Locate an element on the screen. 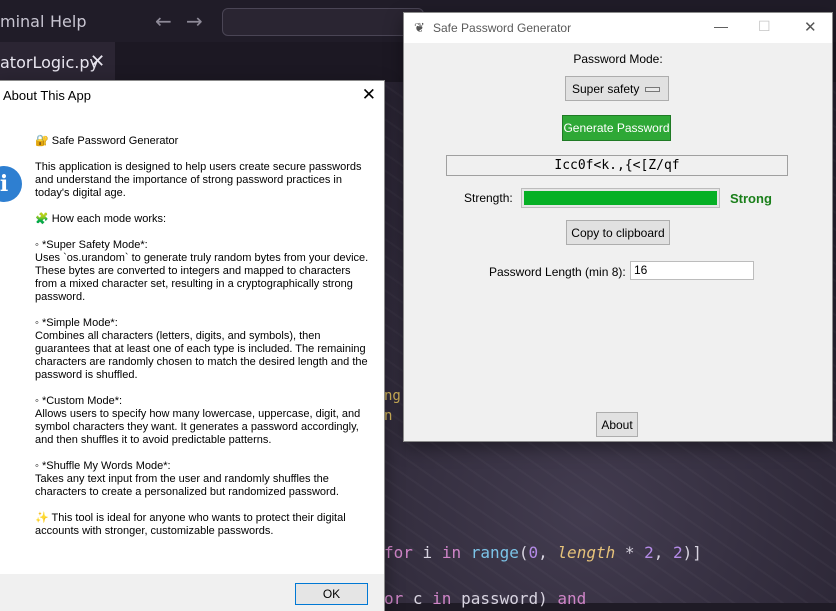 Image resolution: width=836 pixels, height=611 pixels. code-token: and is located at coordinates (572, 598).